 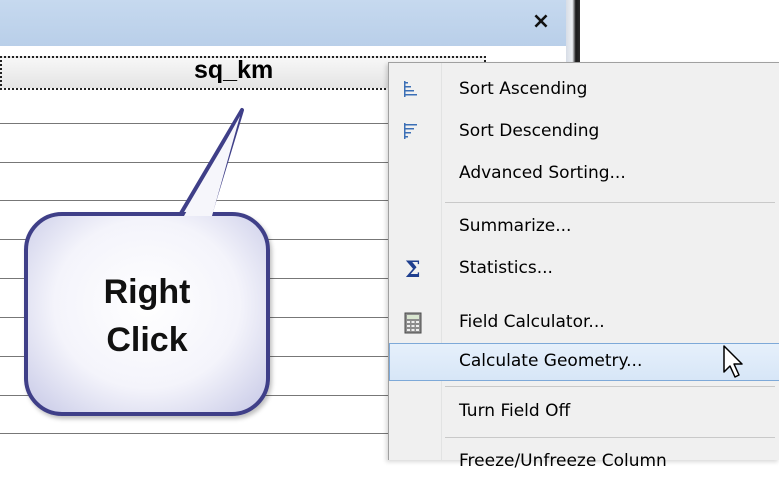 What do you see at coordinates (147, 292) in the screenshot?
I see `callout-line-1: Right` at bounding box center [147, 292].